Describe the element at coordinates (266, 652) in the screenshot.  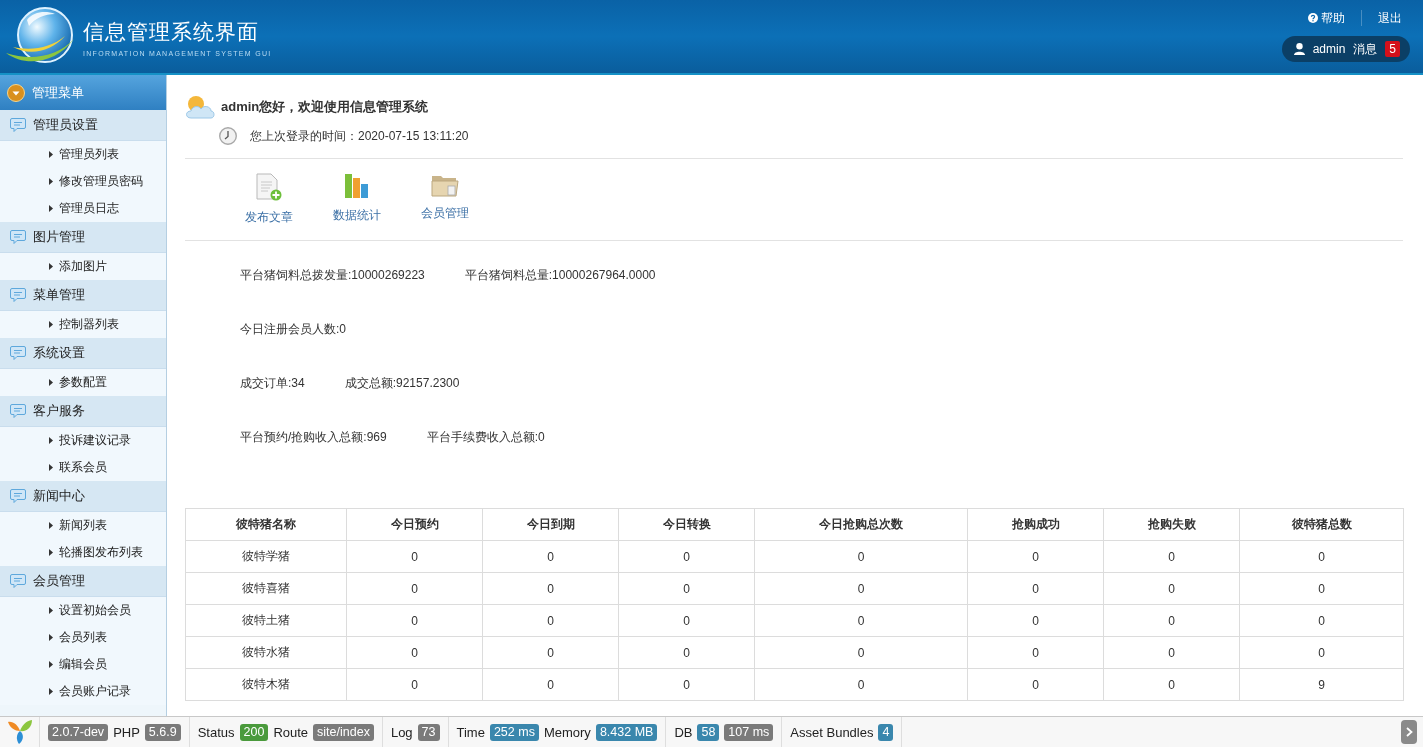
I see `table-cell: 彼特水猪` at that location.